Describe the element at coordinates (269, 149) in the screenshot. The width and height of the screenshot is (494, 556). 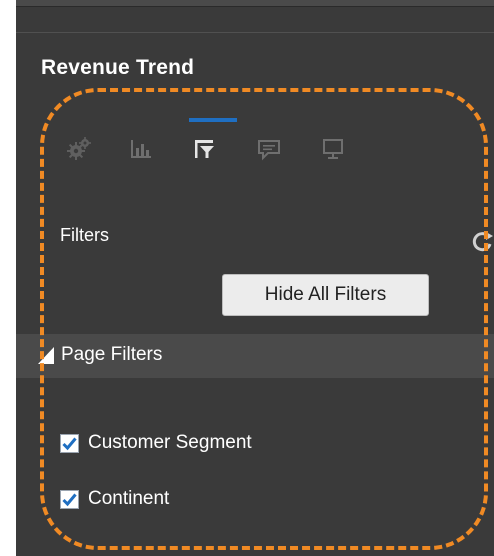
I see `speech-bubble-icon` at that location.